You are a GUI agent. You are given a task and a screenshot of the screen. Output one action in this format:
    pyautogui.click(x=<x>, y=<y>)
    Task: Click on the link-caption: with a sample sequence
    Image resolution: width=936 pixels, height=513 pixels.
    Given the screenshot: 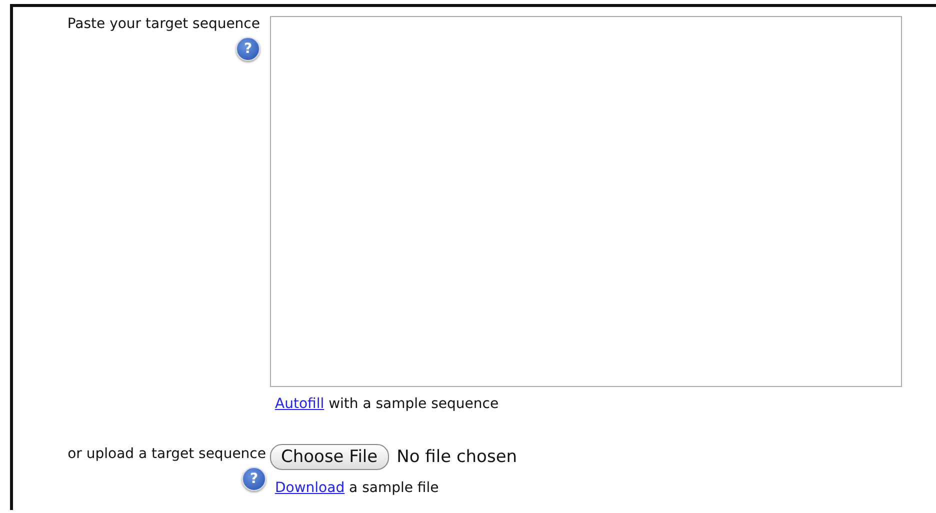 What is the action you would take?
    pyautogui.click(x=413, y=404)
    